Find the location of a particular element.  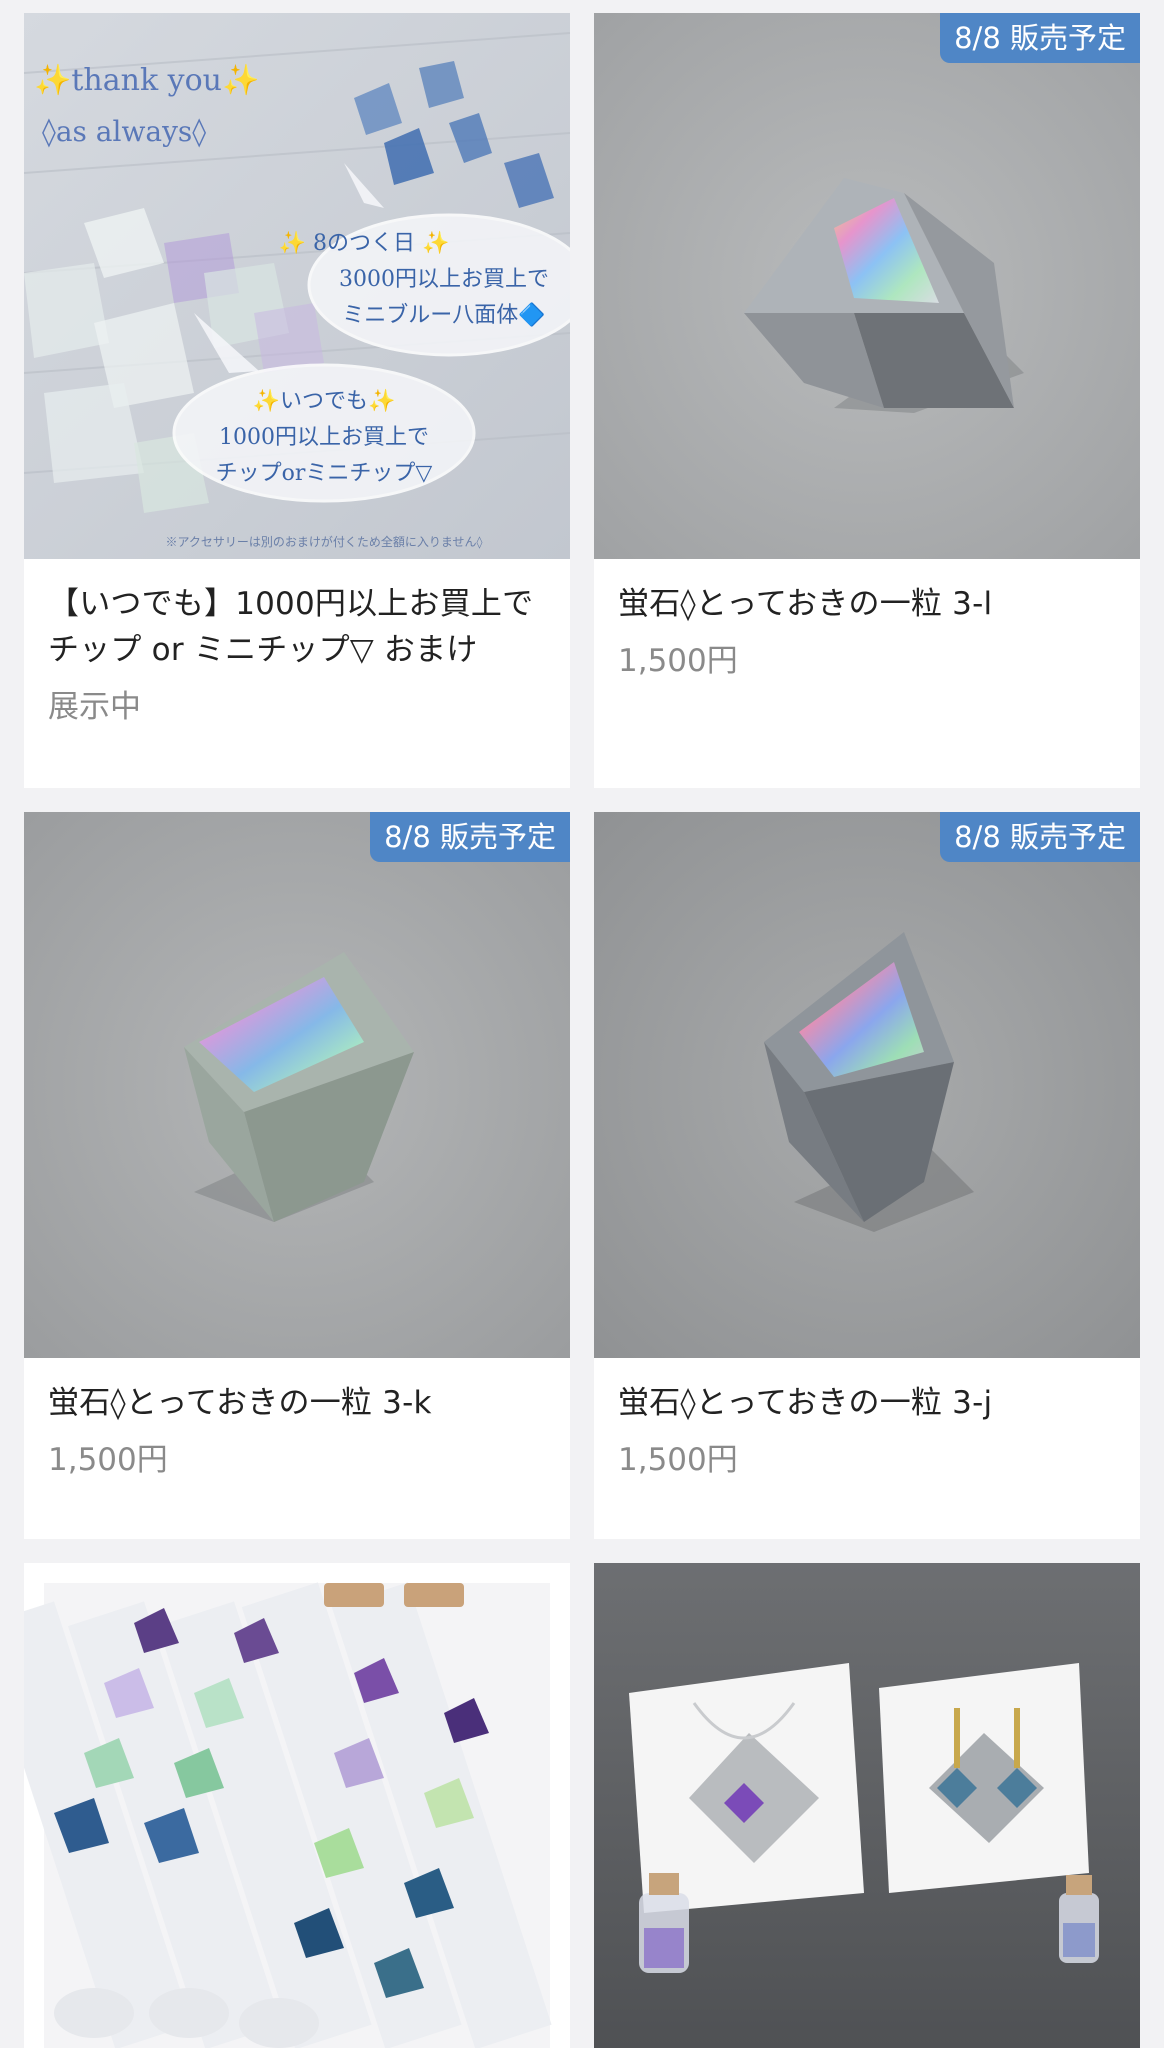

promo-bubble1-line1: ✨ 8のつく日 ✨ is located at coordinates (364, 243).